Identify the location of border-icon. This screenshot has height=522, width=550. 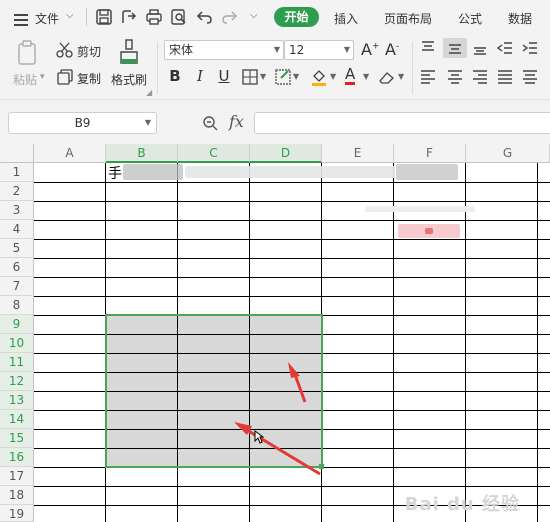
(250, 77).